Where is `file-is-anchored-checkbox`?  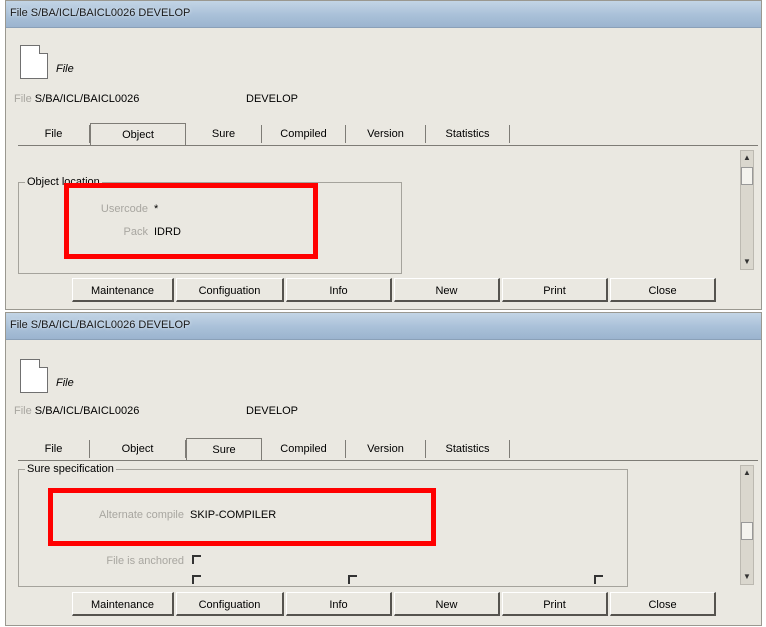
file-is-anchored-checkbox is located at coordinates (196, 559).